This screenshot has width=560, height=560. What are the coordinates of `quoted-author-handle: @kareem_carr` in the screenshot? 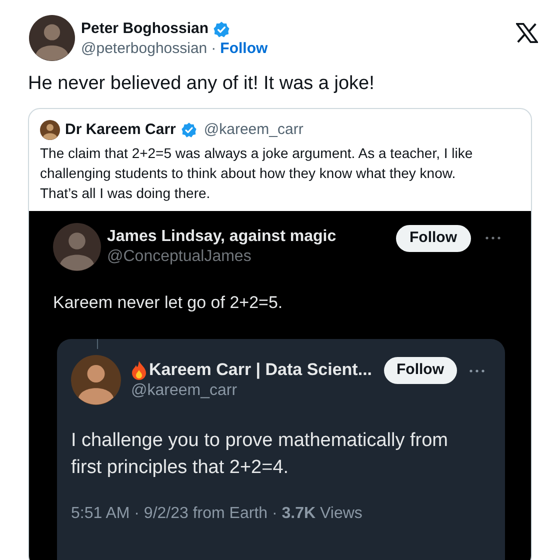 It's located at (184, 391).